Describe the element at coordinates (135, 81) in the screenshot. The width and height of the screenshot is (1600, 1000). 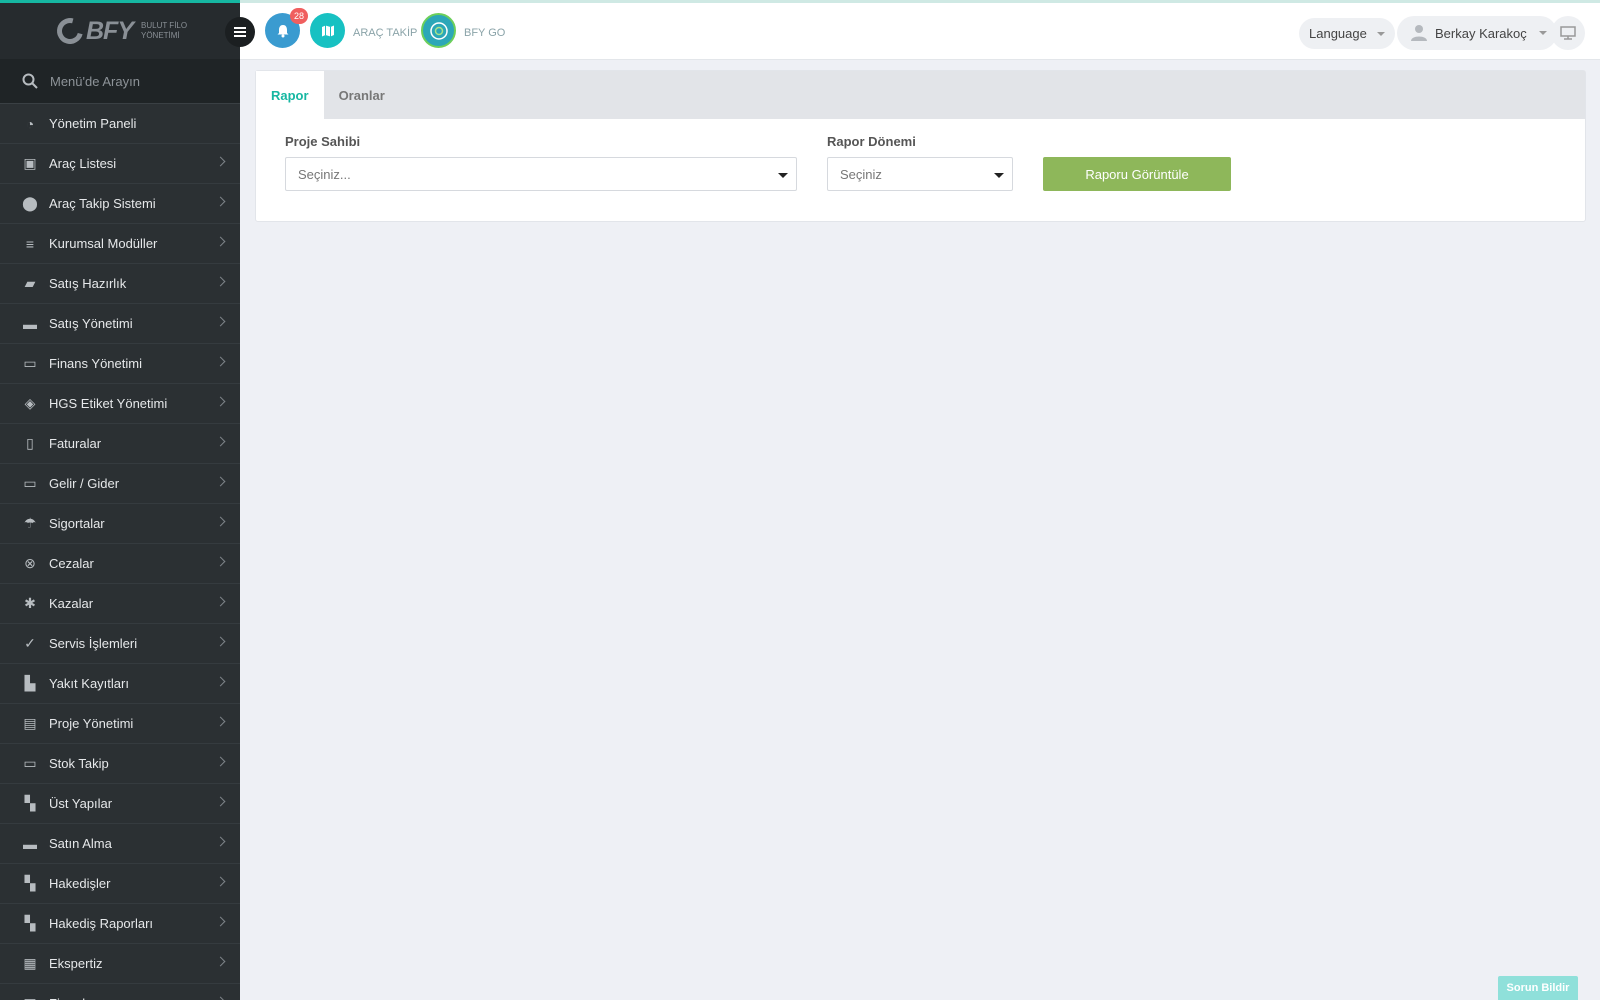
I see `sidebar-search-input` at that location.